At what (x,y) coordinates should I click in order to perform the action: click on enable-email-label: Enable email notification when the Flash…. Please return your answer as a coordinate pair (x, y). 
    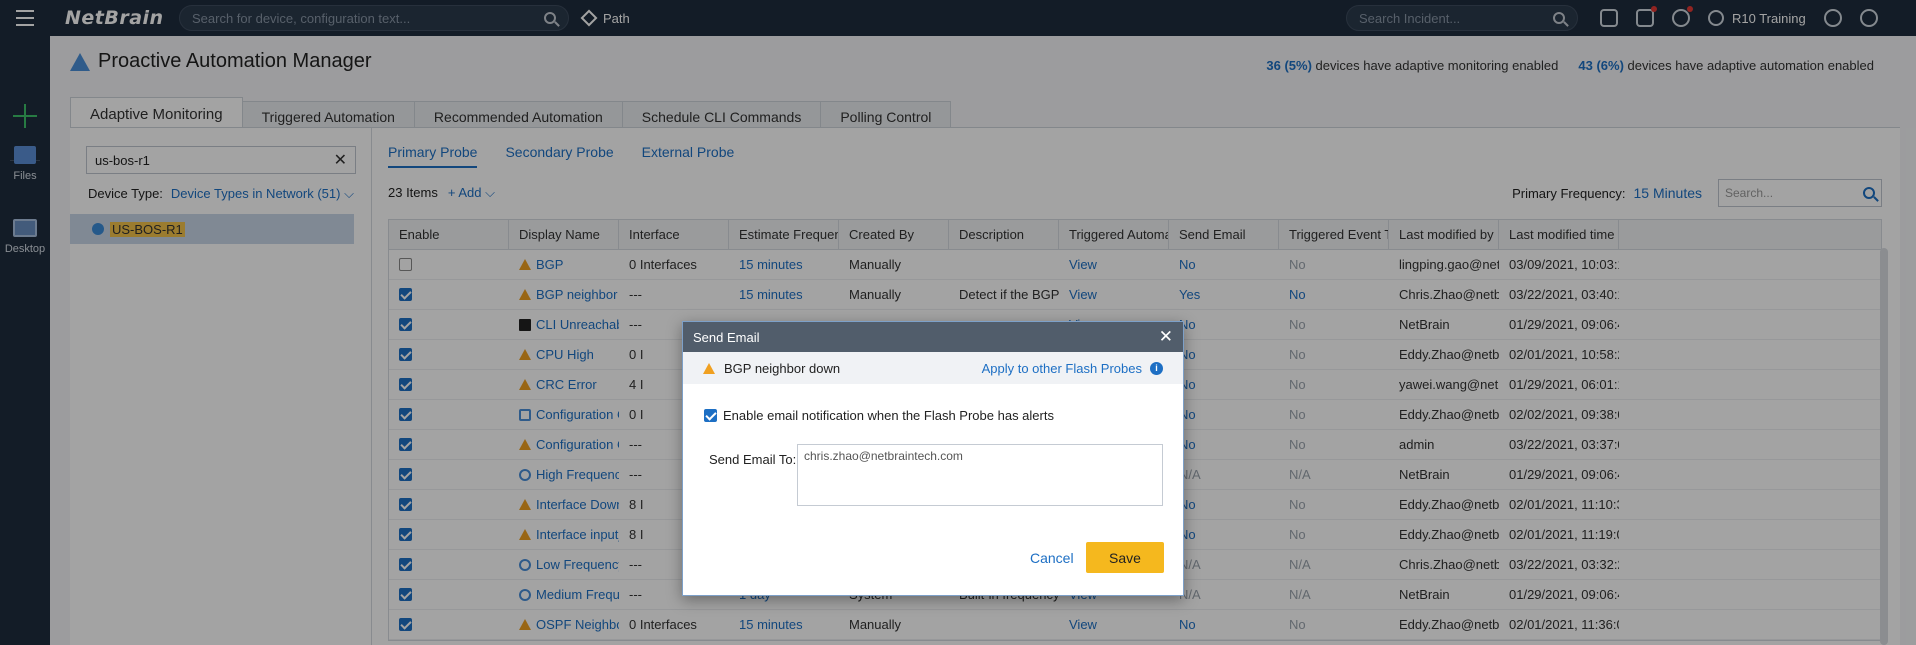
    Looking at the image, I should click on (888, 415).